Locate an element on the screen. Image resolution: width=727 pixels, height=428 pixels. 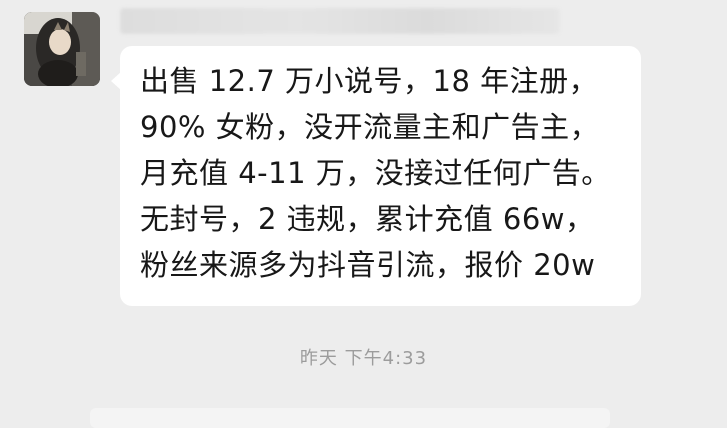
message-line: 90% 女粉，没开流量主和广告主， is located at coordinates (370, 127).